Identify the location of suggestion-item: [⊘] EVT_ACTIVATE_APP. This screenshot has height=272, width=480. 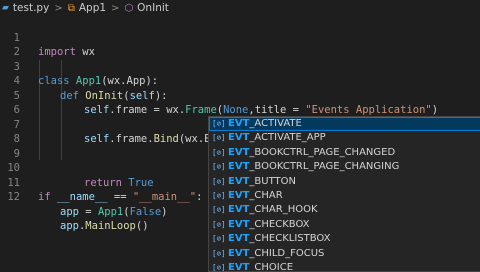
(344, 138).